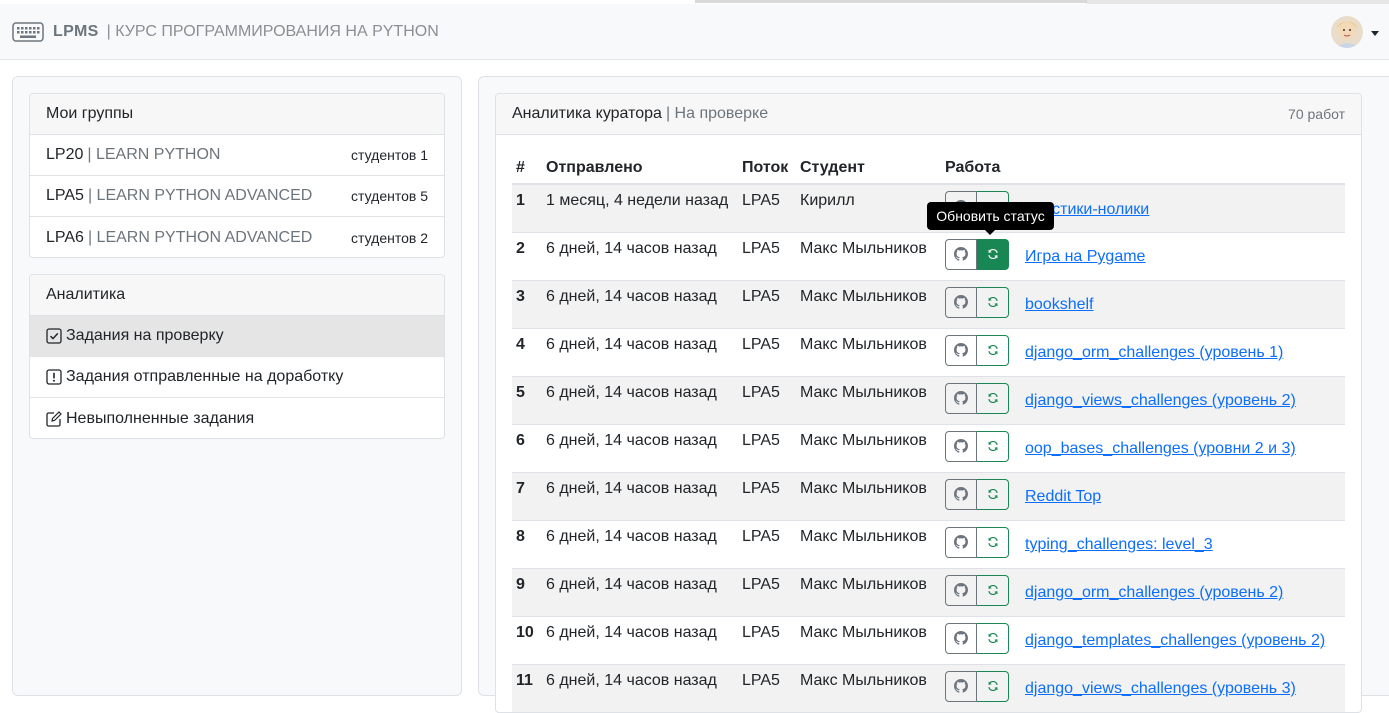 The height and width of the screenshot is (713, 1389). Describe the element at coordinates (237, 114) in the screenshot. I see `groups-card-header: Мои группы` at that location.